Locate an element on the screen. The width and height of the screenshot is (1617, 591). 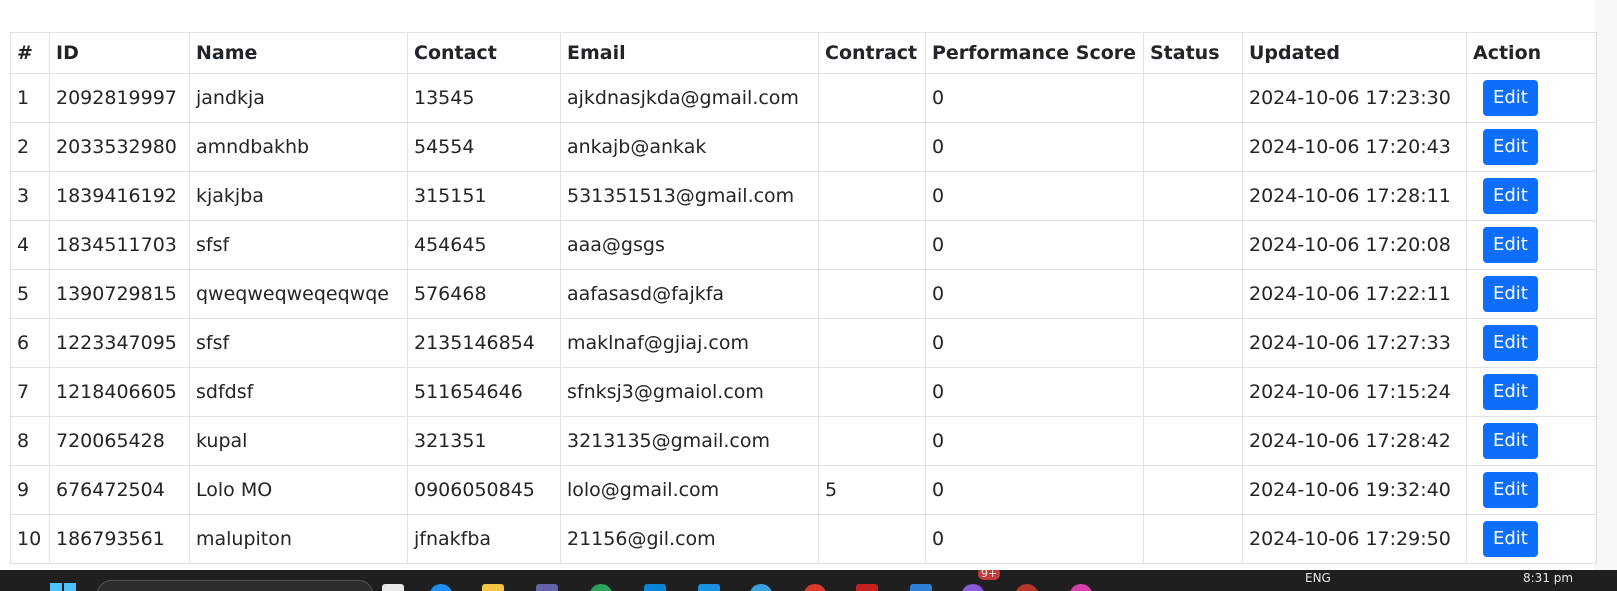
cell-id: 186793561 is located at coordinates (119, 539).